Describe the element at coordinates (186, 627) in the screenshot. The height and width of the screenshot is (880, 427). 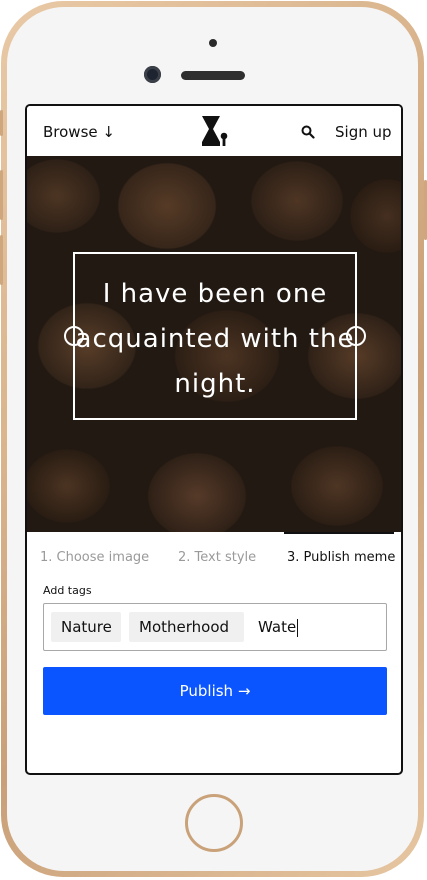
I see `tag-chip-motherhood: Motherhood` at that location.